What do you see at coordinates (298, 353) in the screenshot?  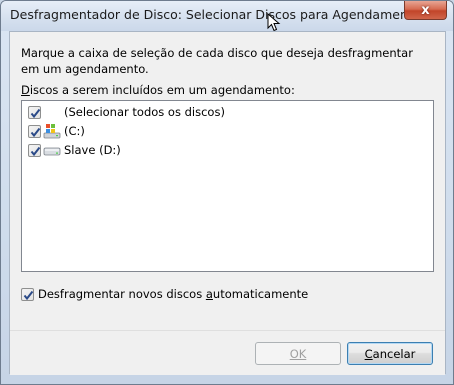 I see `ok-button: OK` at bounding box center [298, 353].